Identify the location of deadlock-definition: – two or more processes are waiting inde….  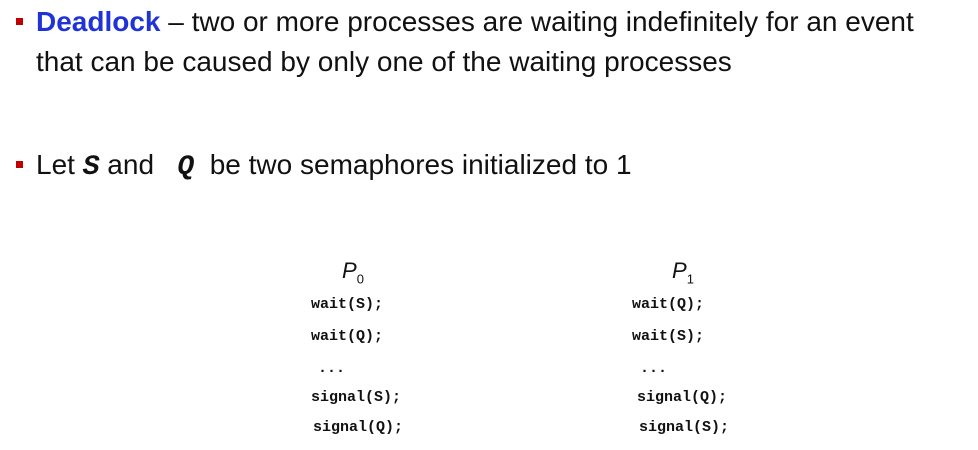
(475, 41).